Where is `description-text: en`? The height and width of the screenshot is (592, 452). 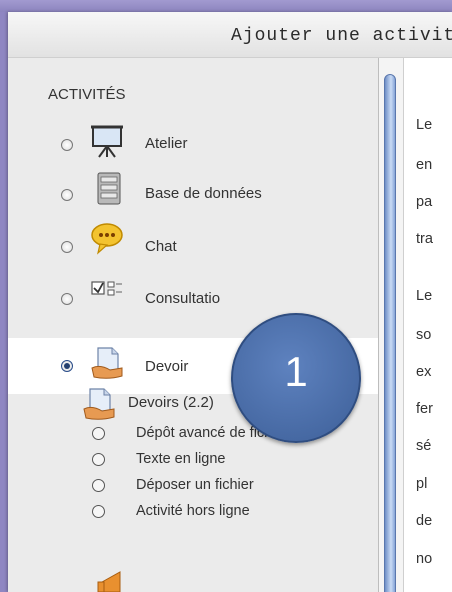
description-text: en is located at coordinates (424, 165).